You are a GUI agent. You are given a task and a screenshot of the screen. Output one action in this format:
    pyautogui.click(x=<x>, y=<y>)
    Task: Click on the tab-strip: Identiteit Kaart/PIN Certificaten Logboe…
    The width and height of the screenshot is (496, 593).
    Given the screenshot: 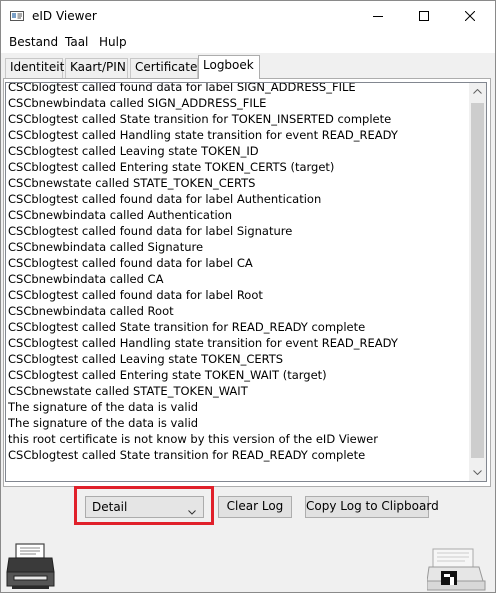 What is the action you would take?
    pyautogui.click(x=248, y=67)
    